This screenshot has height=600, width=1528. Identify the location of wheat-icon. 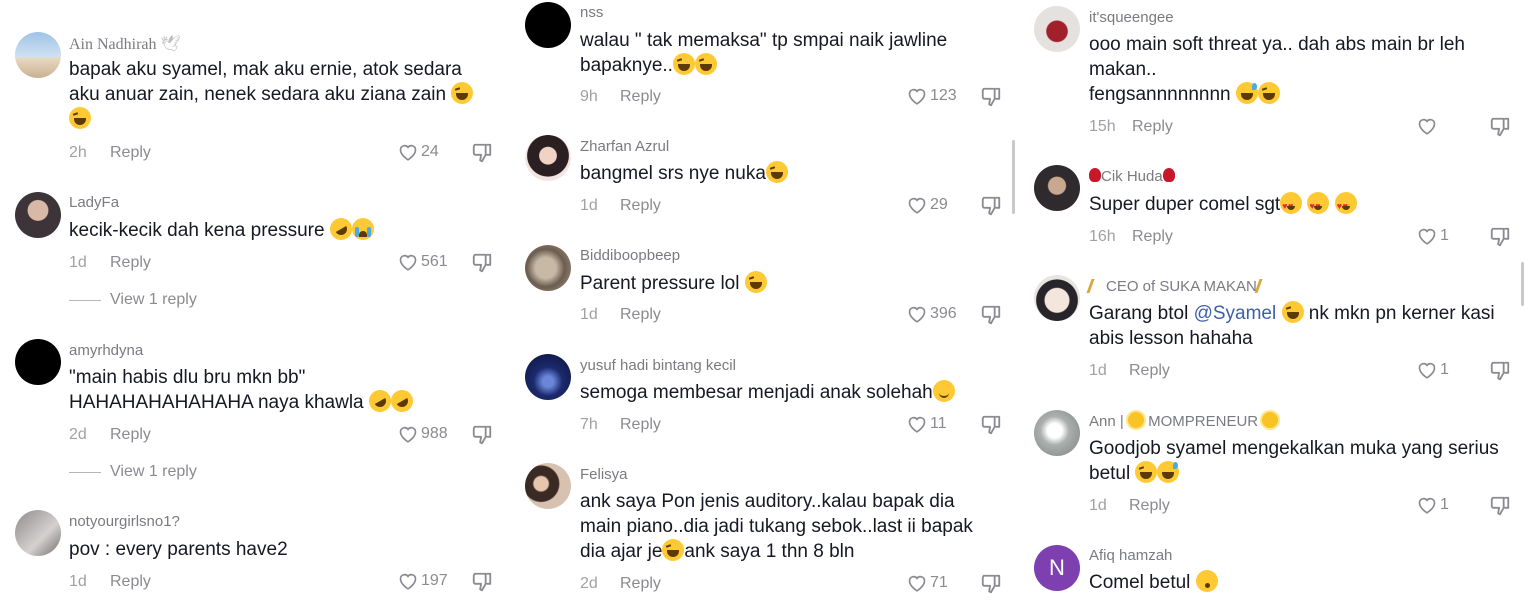
(1265, 286).